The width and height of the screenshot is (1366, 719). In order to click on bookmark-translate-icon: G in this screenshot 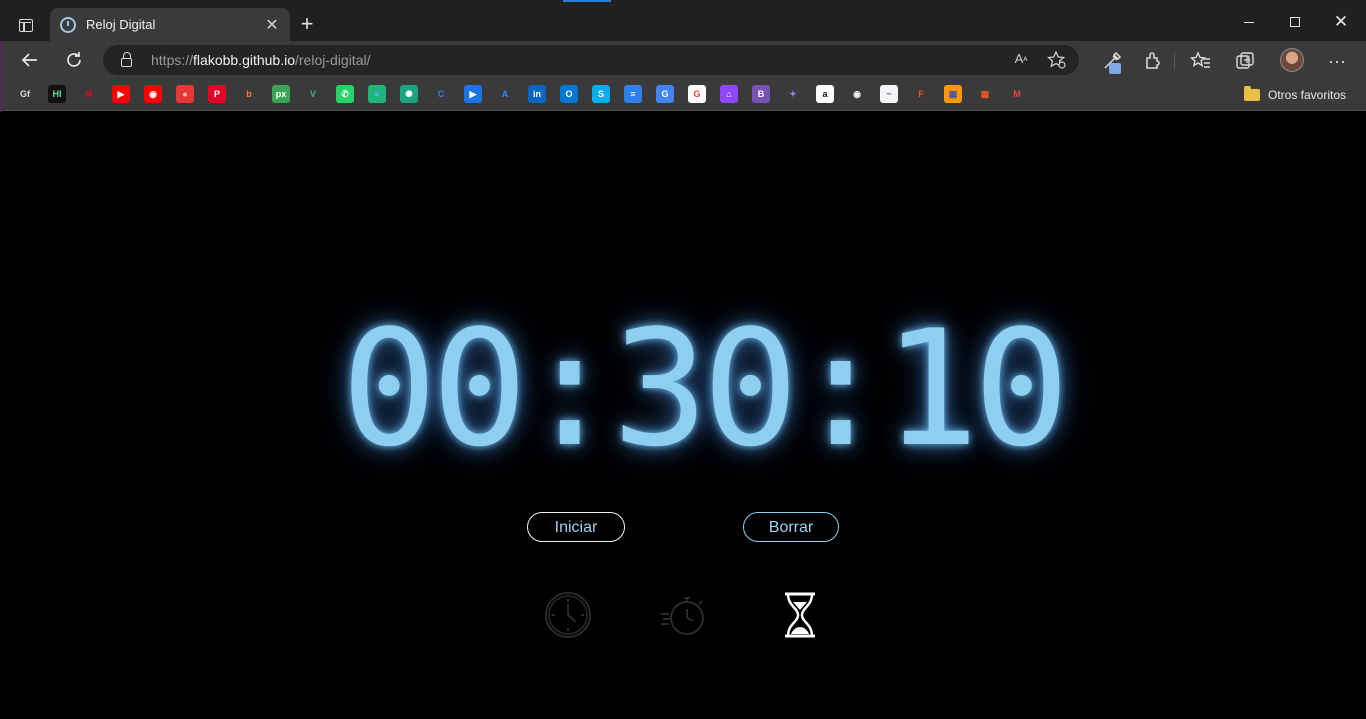, I will do `click(665, 94)`.